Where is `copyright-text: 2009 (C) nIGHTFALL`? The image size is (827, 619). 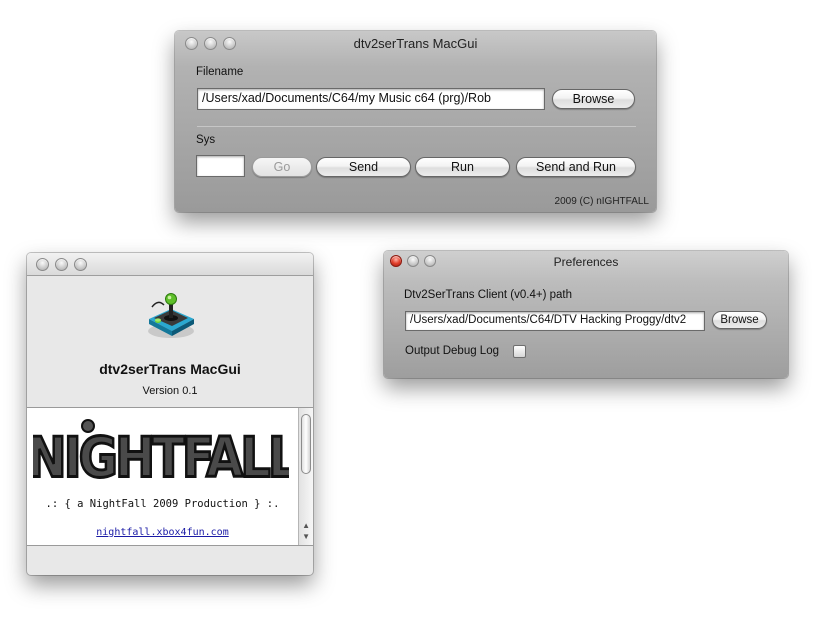
copyright-text: 2009 (C) nIGHTFALL is located at coordinates (601, 201).